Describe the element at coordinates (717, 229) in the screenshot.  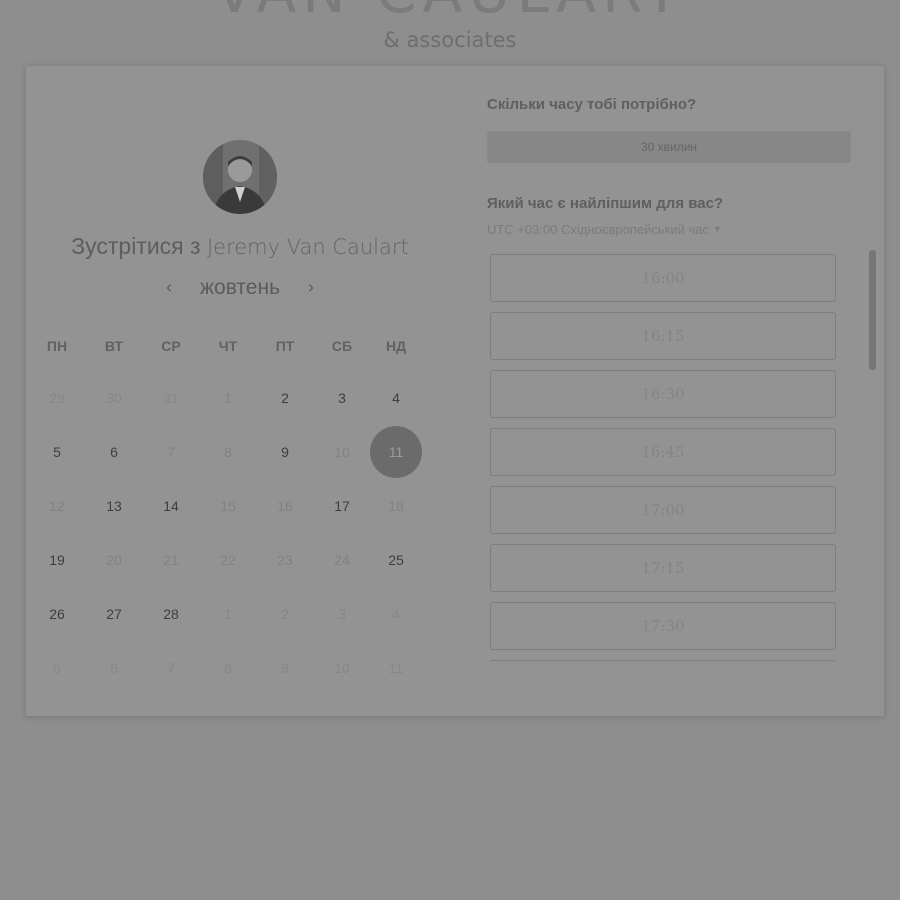
I see `caret-down-icon: ▼` at that location.